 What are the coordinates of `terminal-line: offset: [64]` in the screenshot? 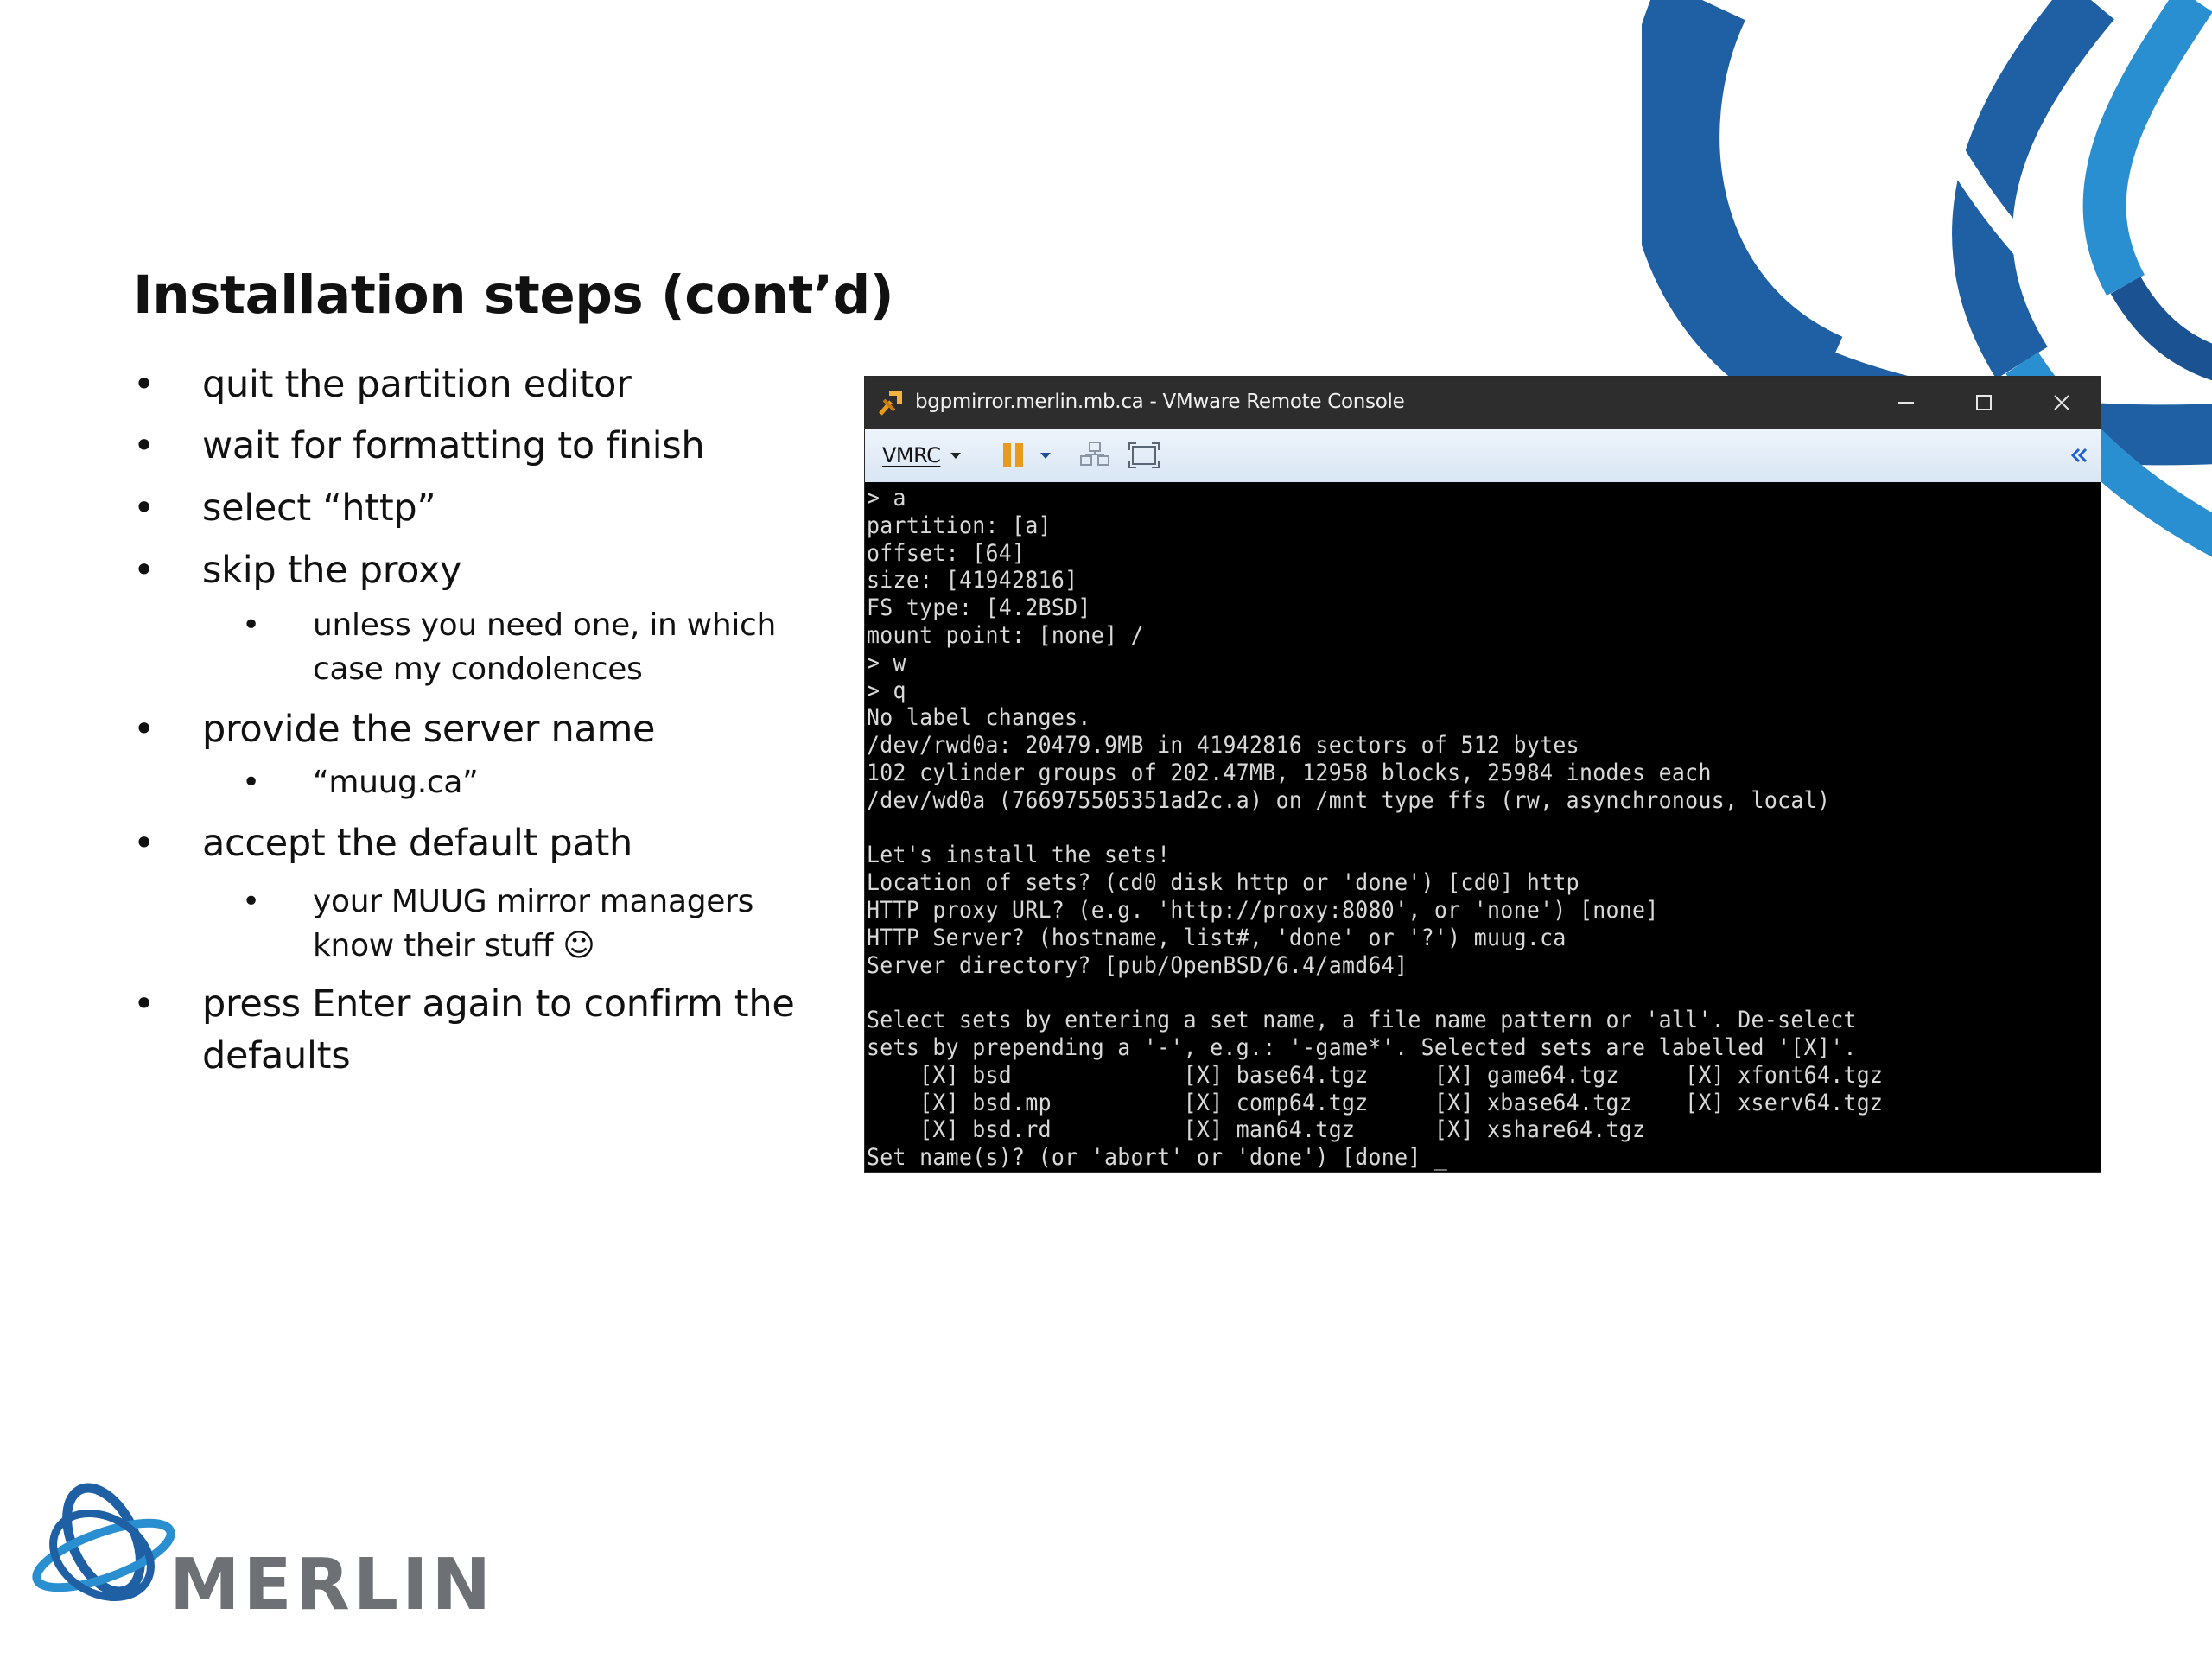 It's located at (946, 553).